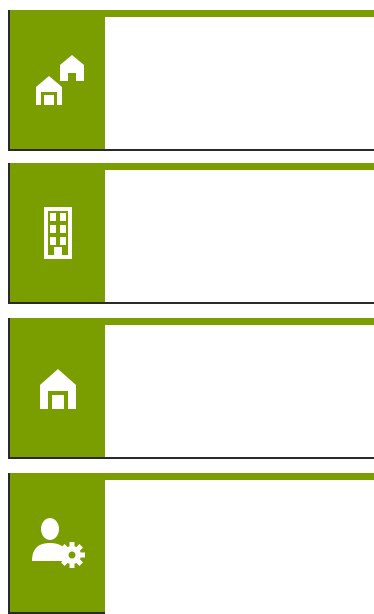 The height and width of the screenshot is (614, 374). I want to click on home-icon, so click(58, 388).